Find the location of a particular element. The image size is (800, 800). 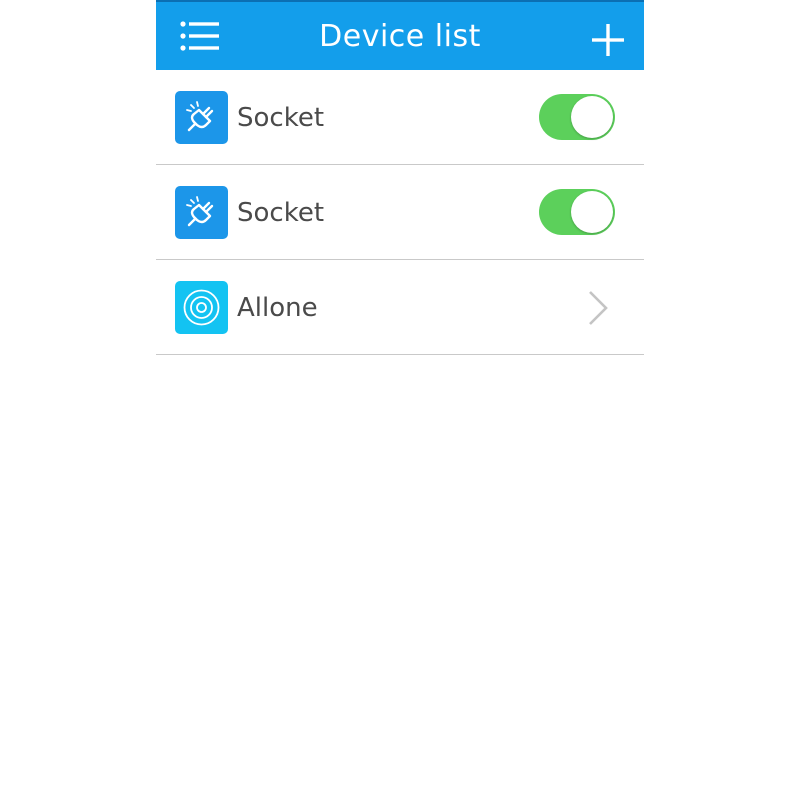

app-header: Device list is located at coordinates (400, 35).